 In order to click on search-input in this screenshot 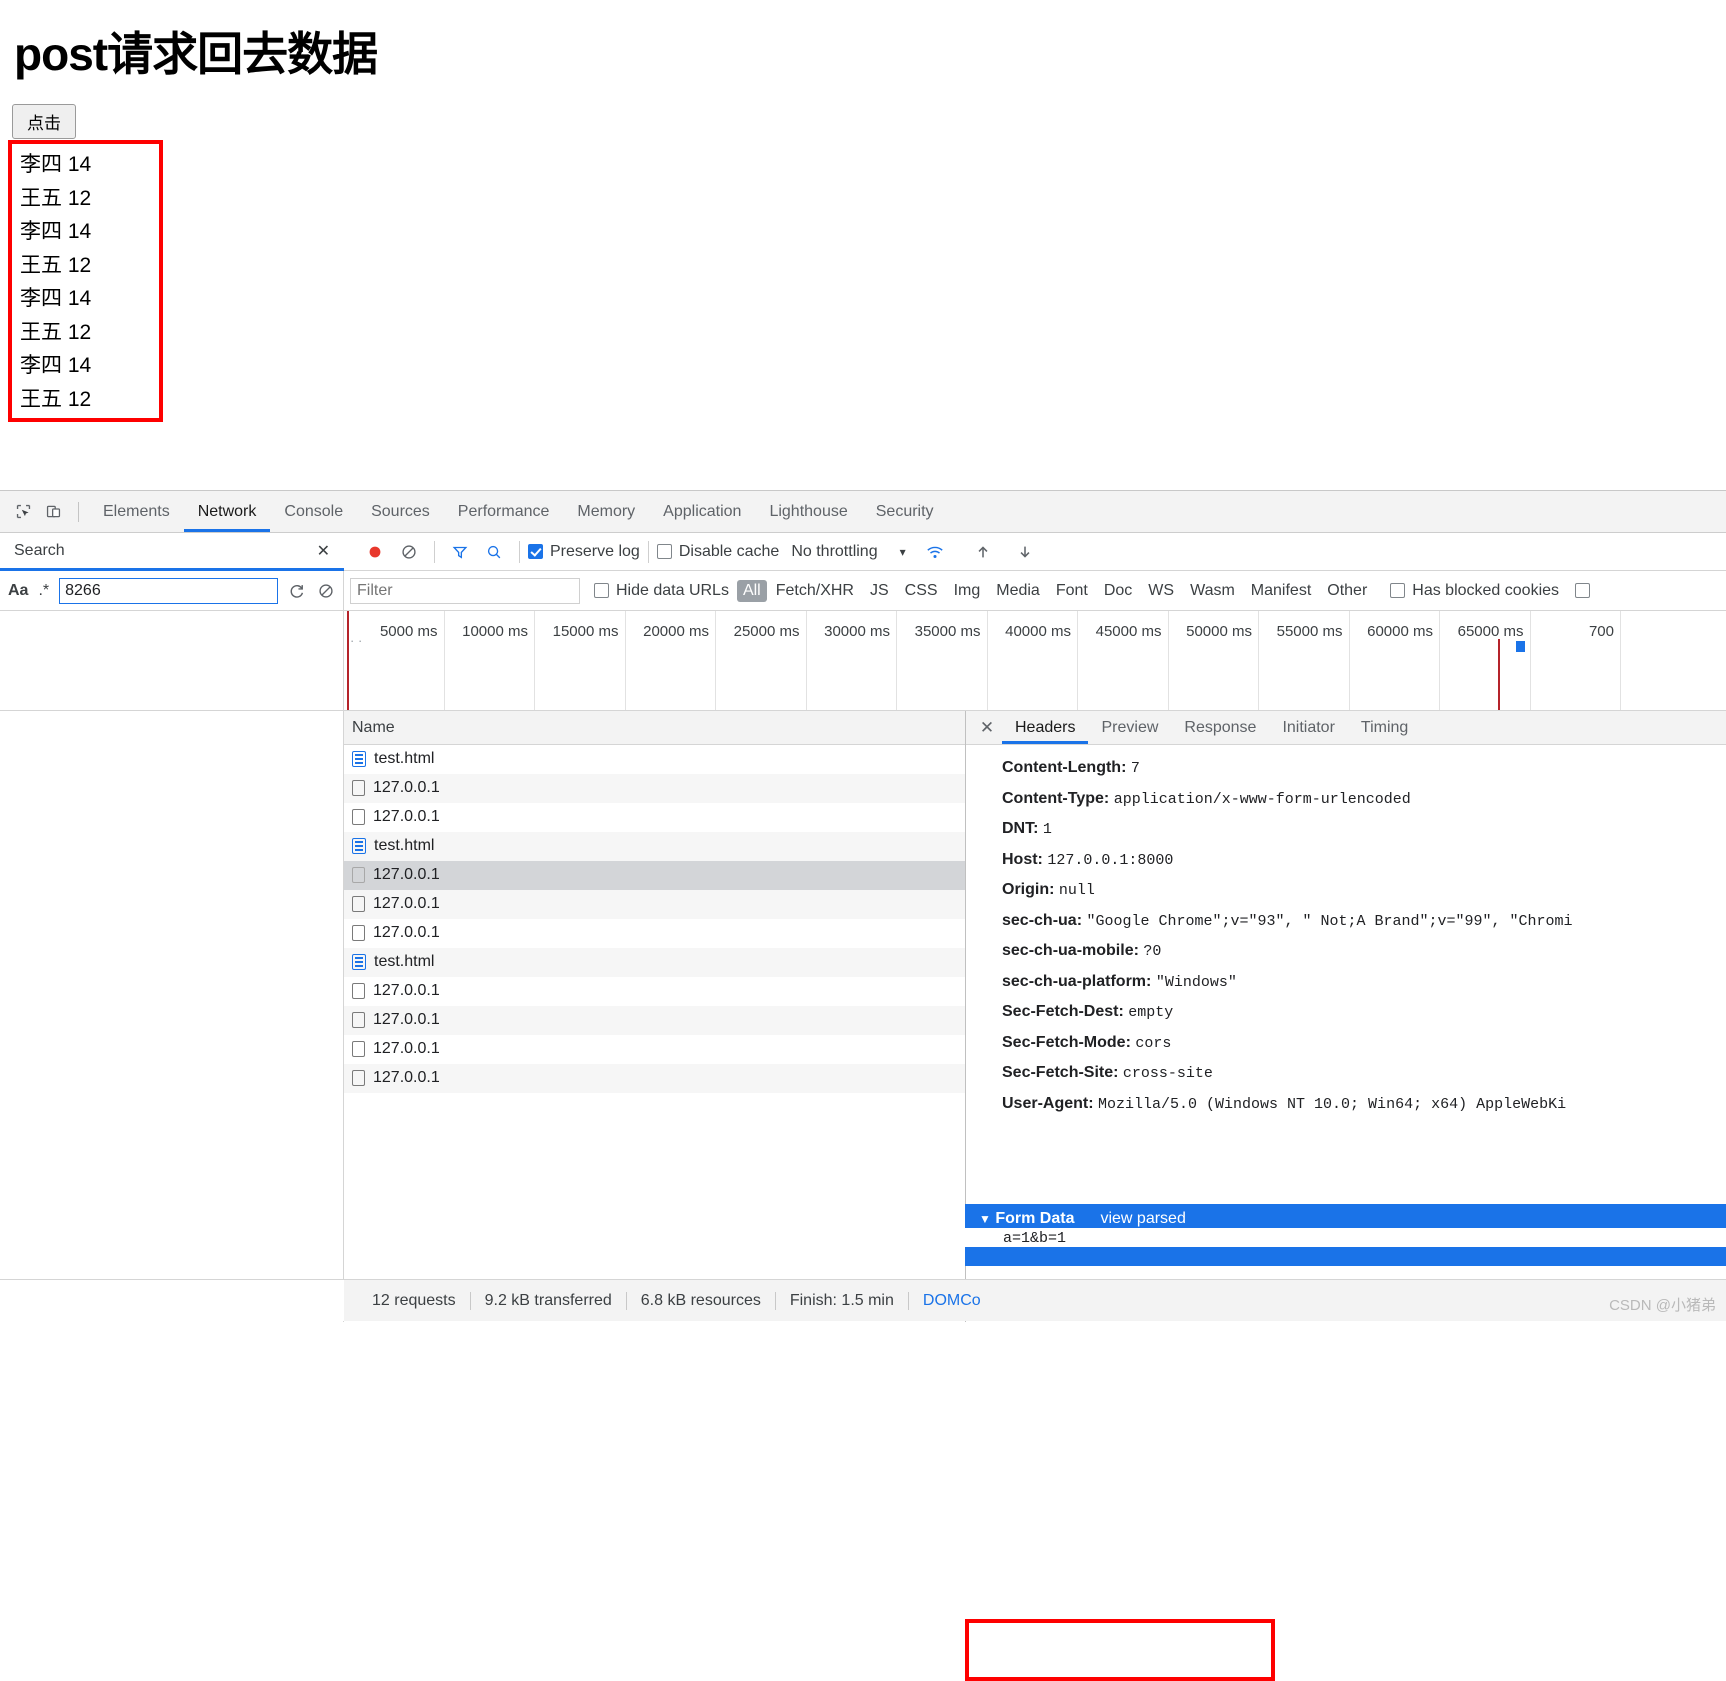, I will do `click(169, 590)`.